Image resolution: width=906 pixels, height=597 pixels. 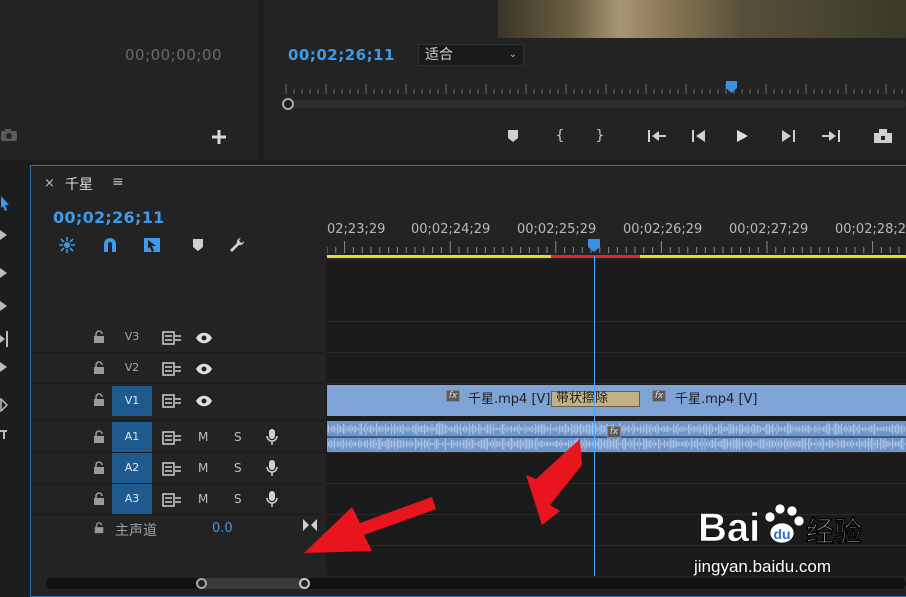 I want to click on hand-tool-icon, so click(x=4, y=405).